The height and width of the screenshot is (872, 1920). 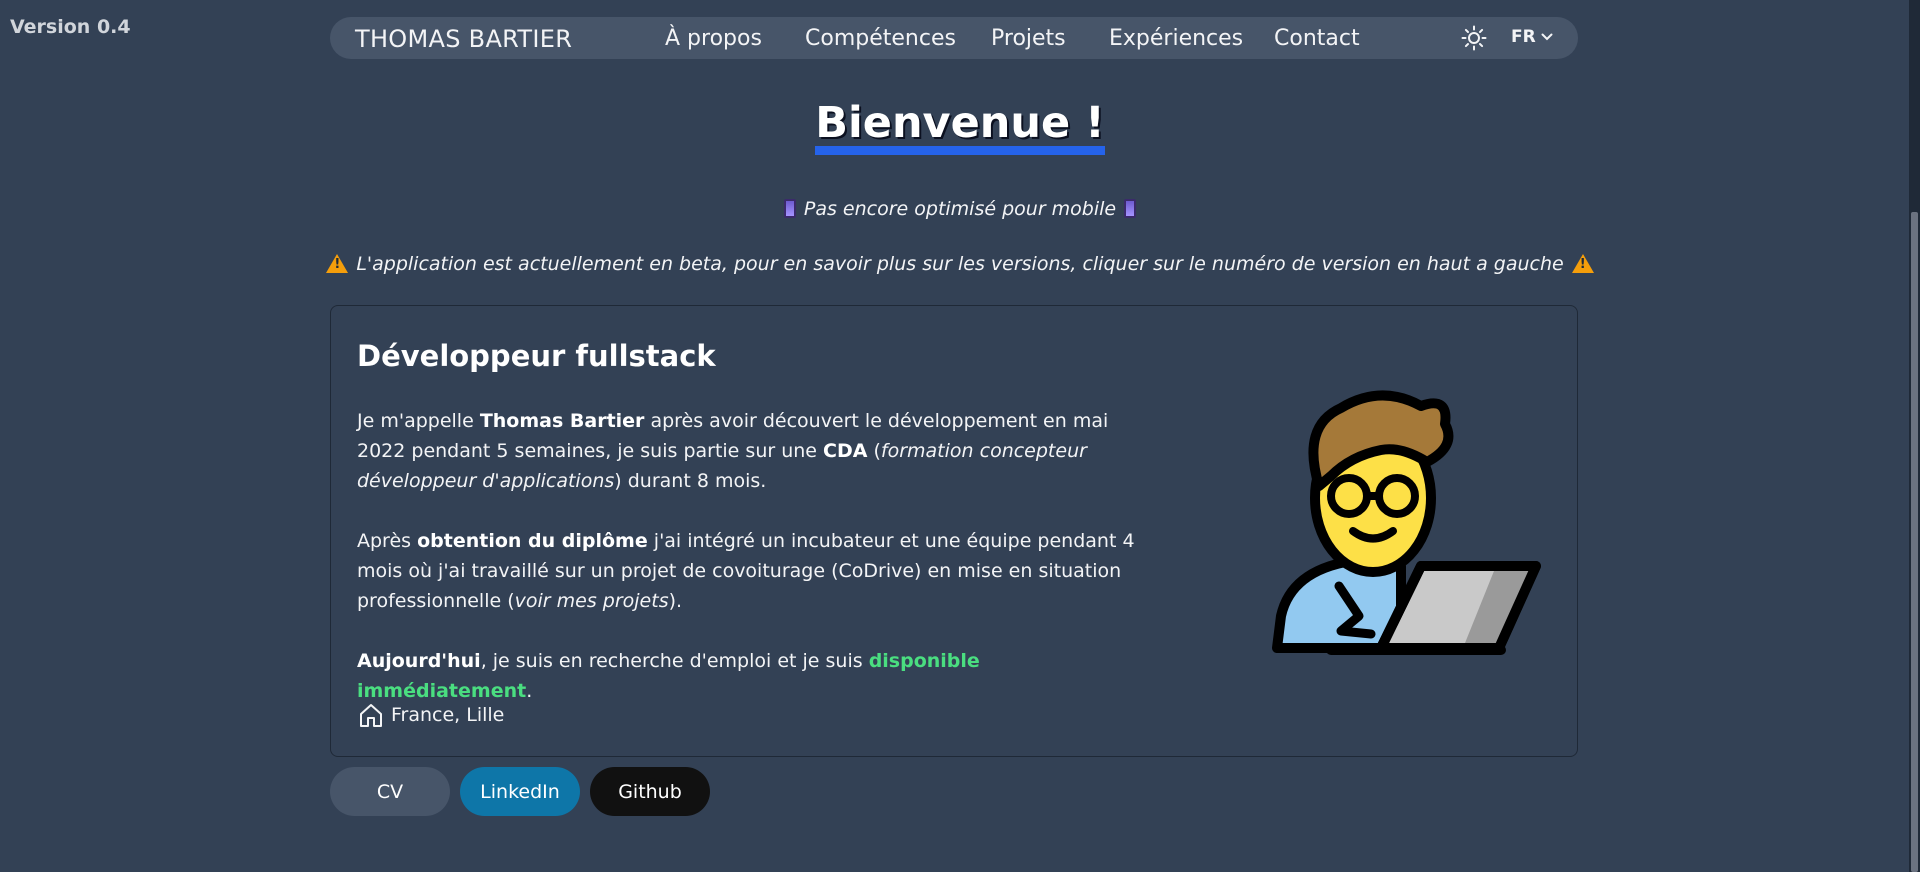 I want to click on page-title: Bienvenue !, so click(x=960, y=126).